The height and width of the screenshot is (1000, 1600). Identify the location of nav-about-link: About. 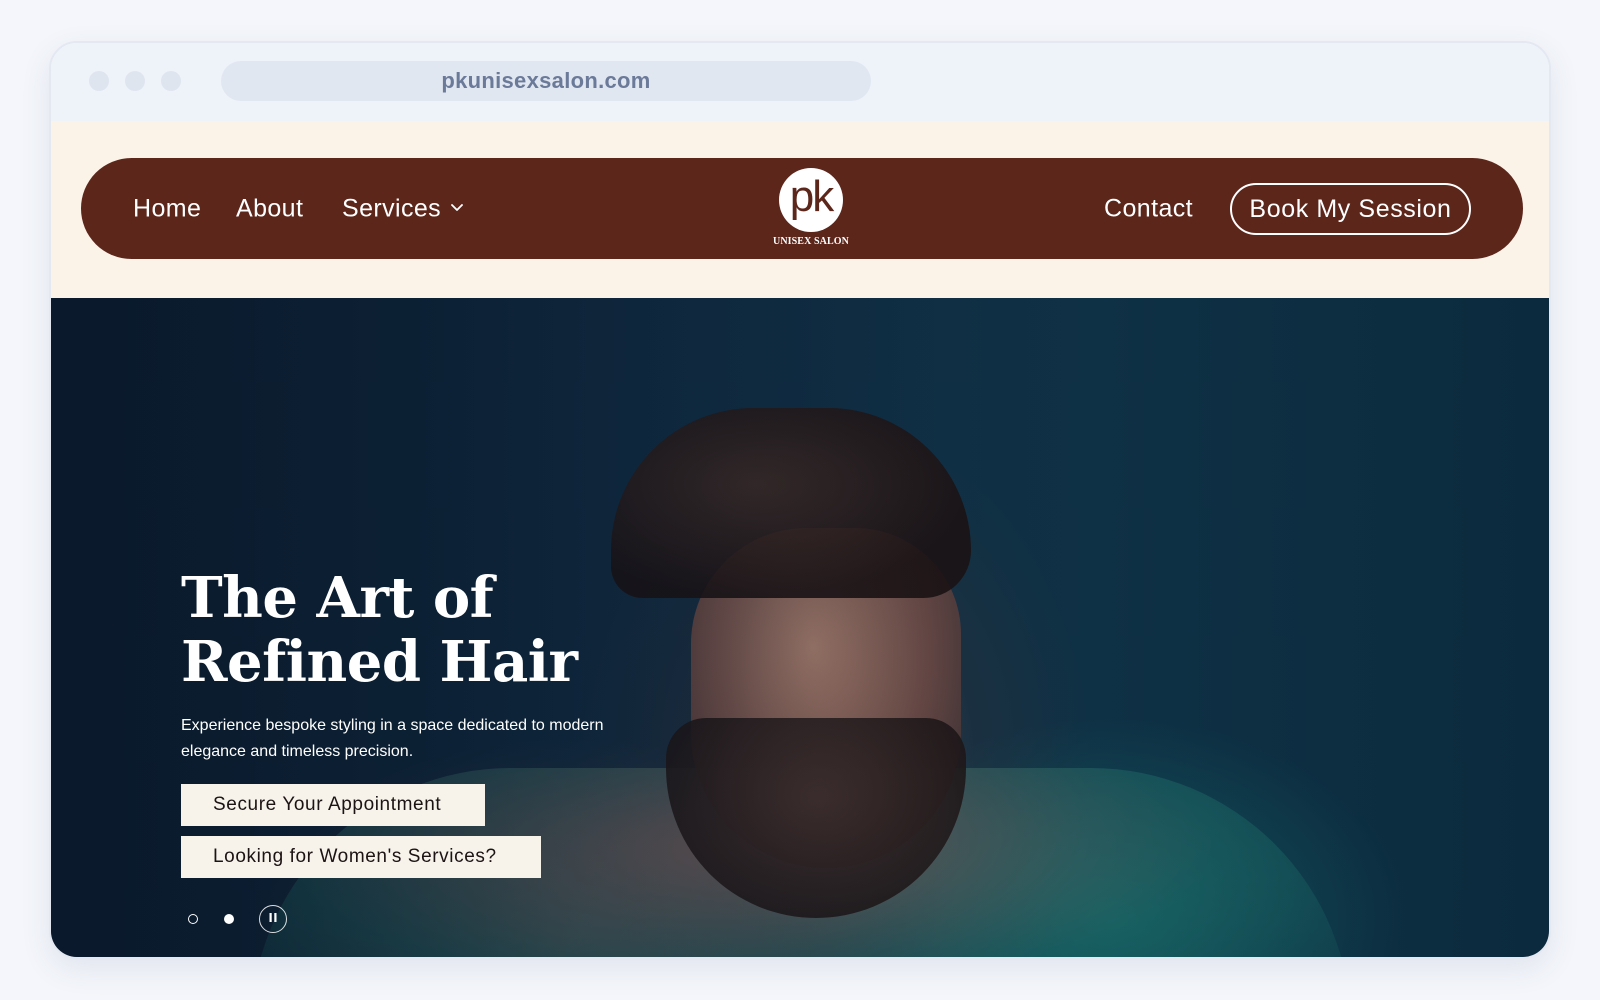
(269, 208).